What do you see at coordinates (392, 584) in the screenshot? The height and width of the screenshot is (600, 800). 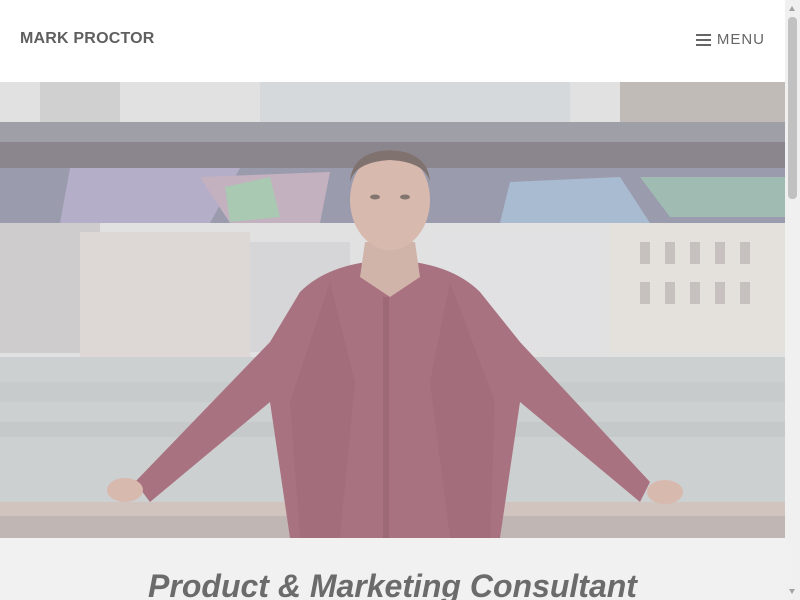 I see `tagline-heading: Product & Marketing Consultant` at bounding box center [392, 584].